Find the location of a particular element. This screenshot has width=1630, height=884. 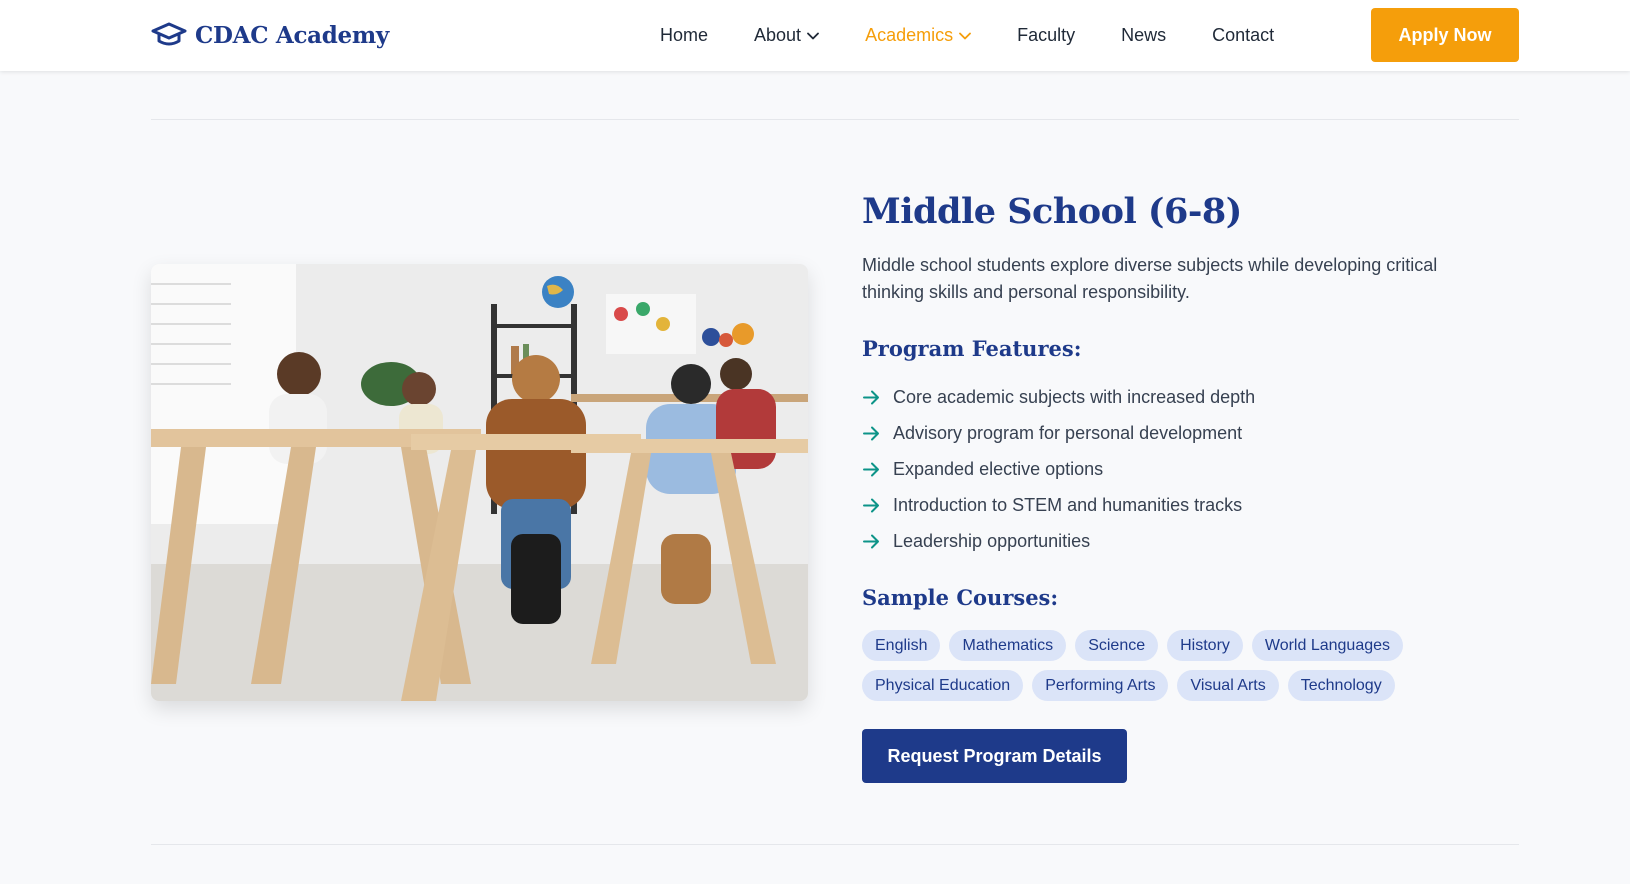

course-chip: History is located at coordinates (1205, 645).